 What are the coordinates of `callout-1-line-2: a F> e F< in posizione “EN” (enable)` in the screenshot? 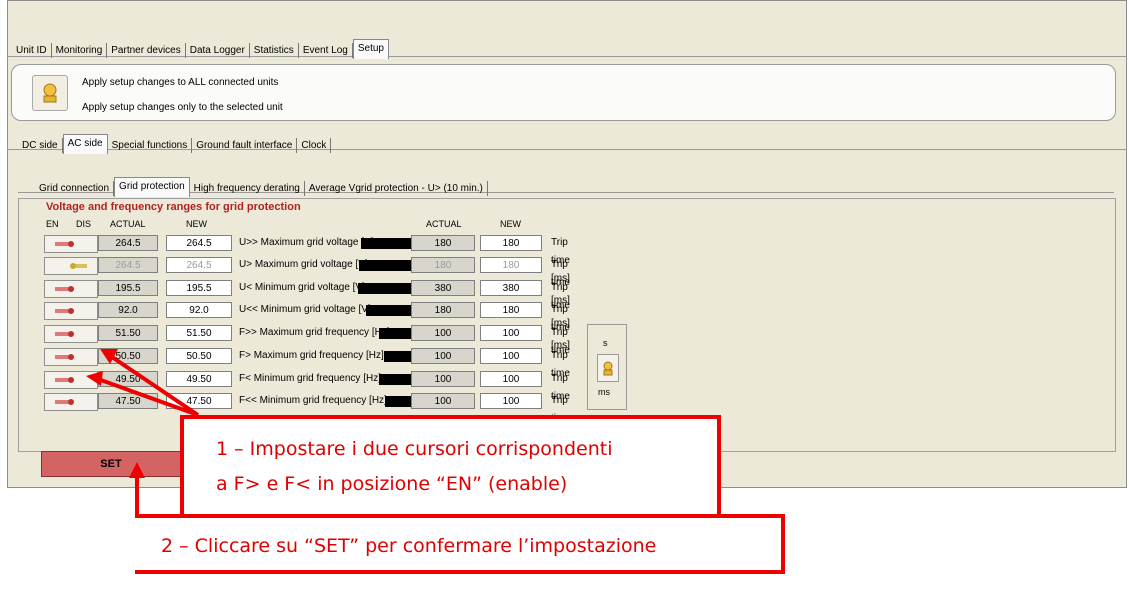 It's located at (392, 484).